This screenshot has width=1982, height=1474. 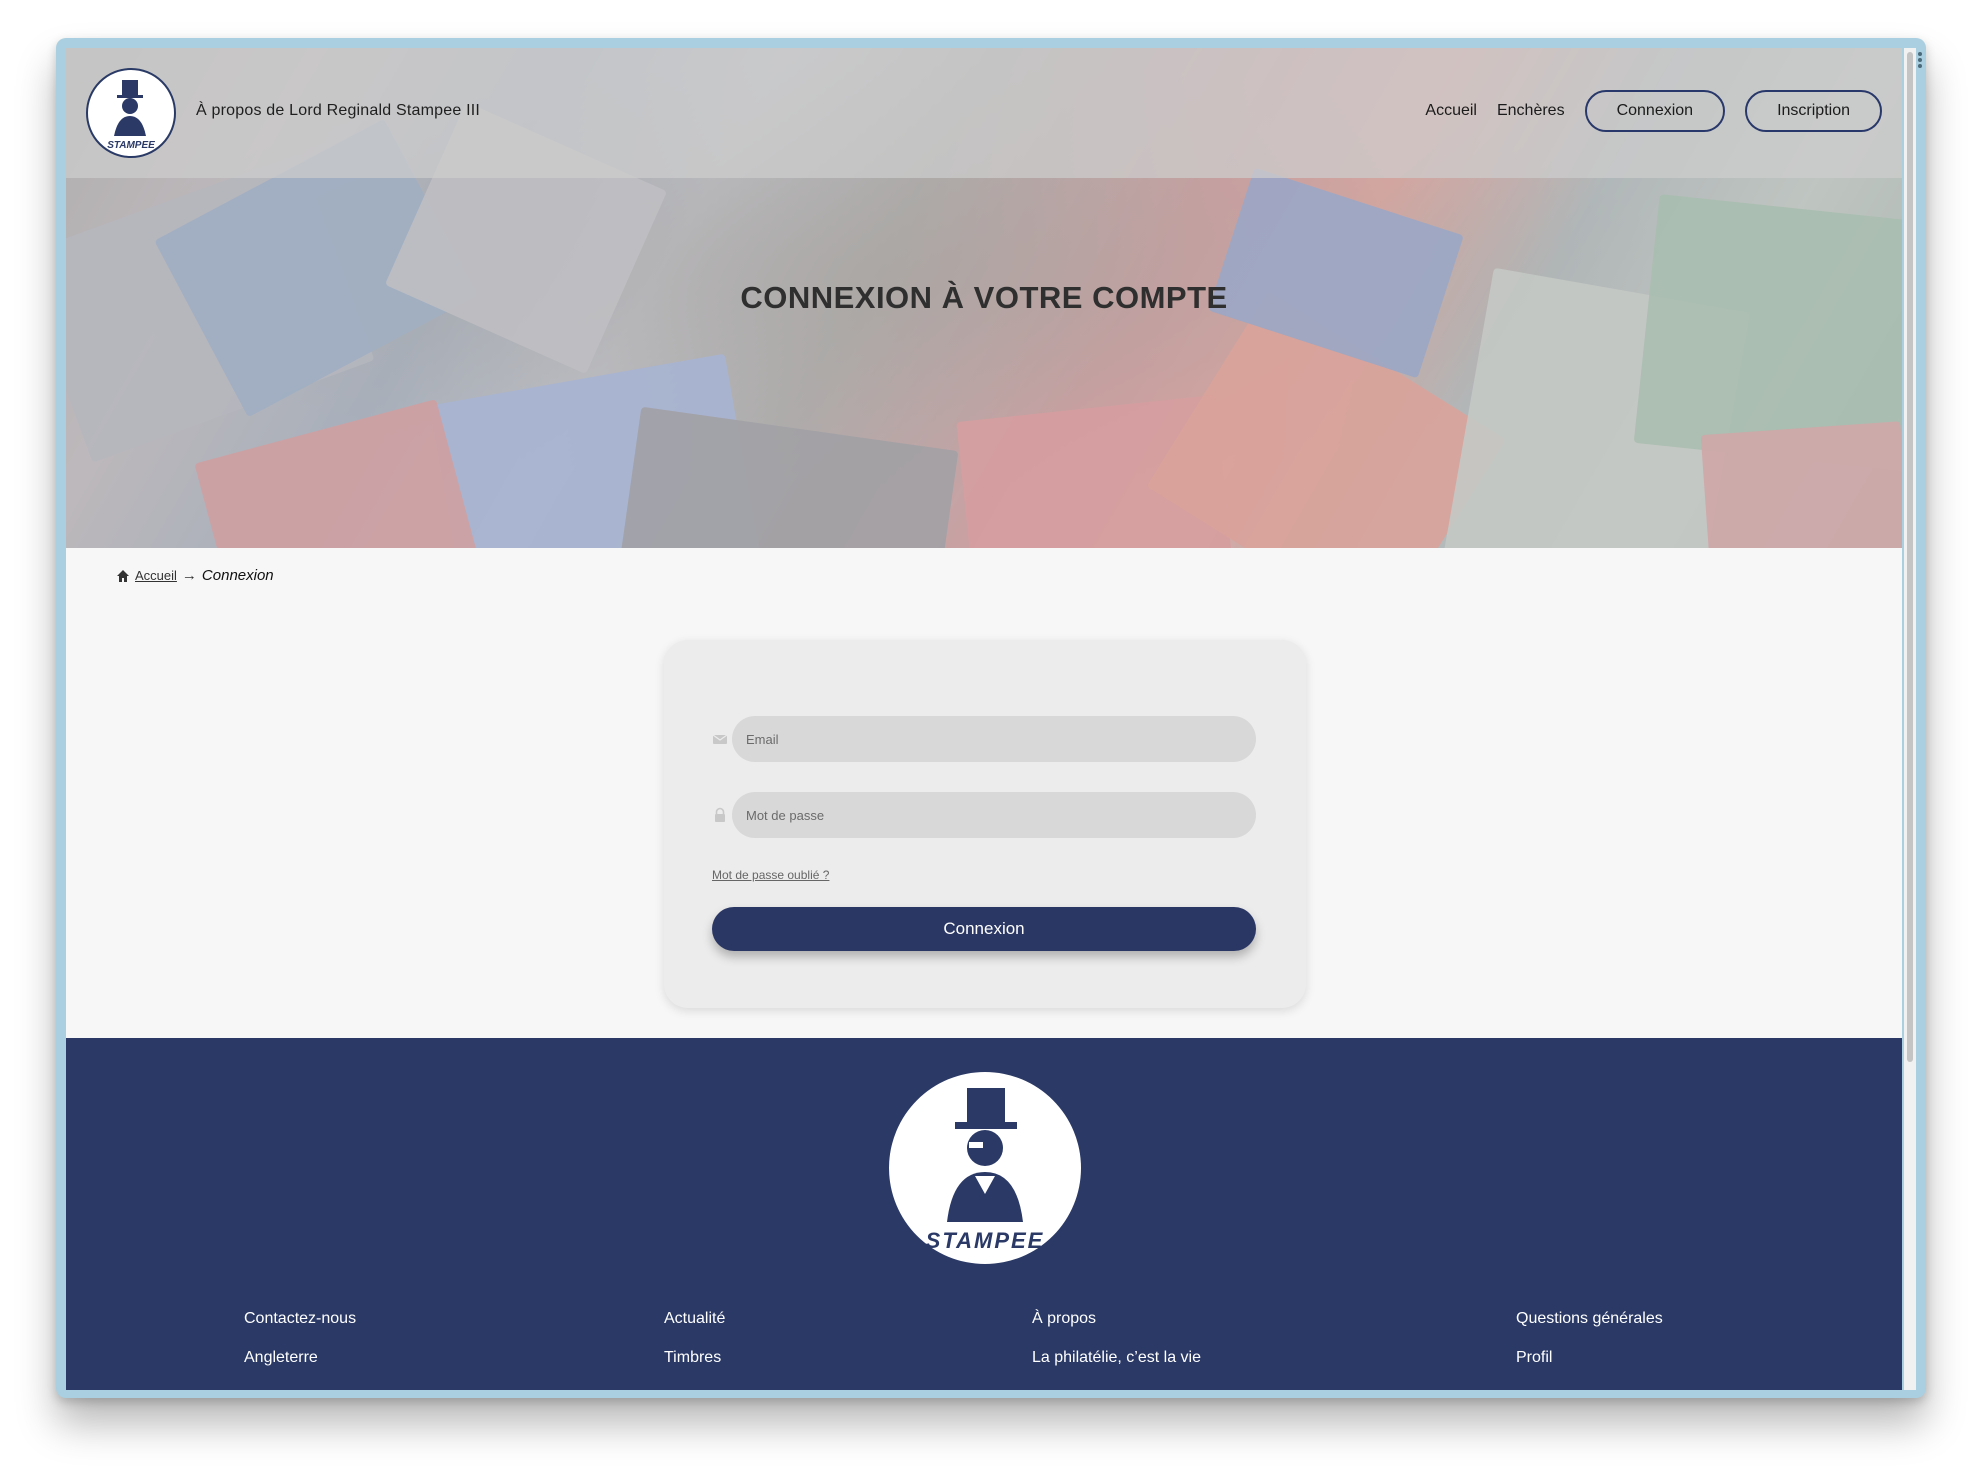 What do you see at coordinates (300, 1318) in the screenshot?
I see `footer-link-contact: Contactez-nous` at bounding box center [300, 1318].